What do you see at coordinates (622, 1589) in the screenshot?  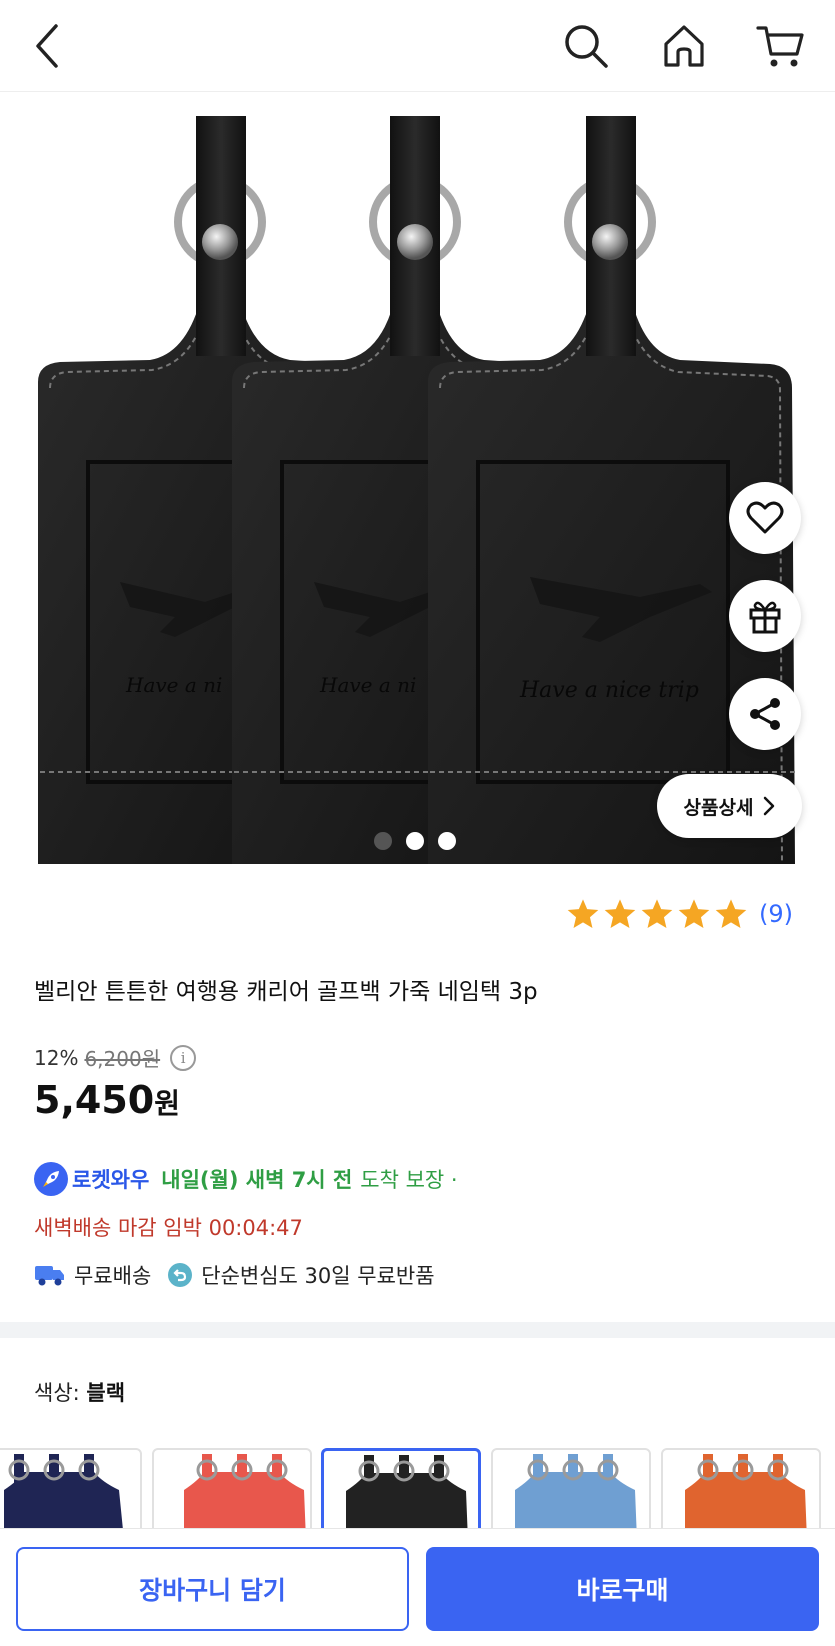 I see `buy-now-button: 바로구매` at bounding box center [622, 1589].